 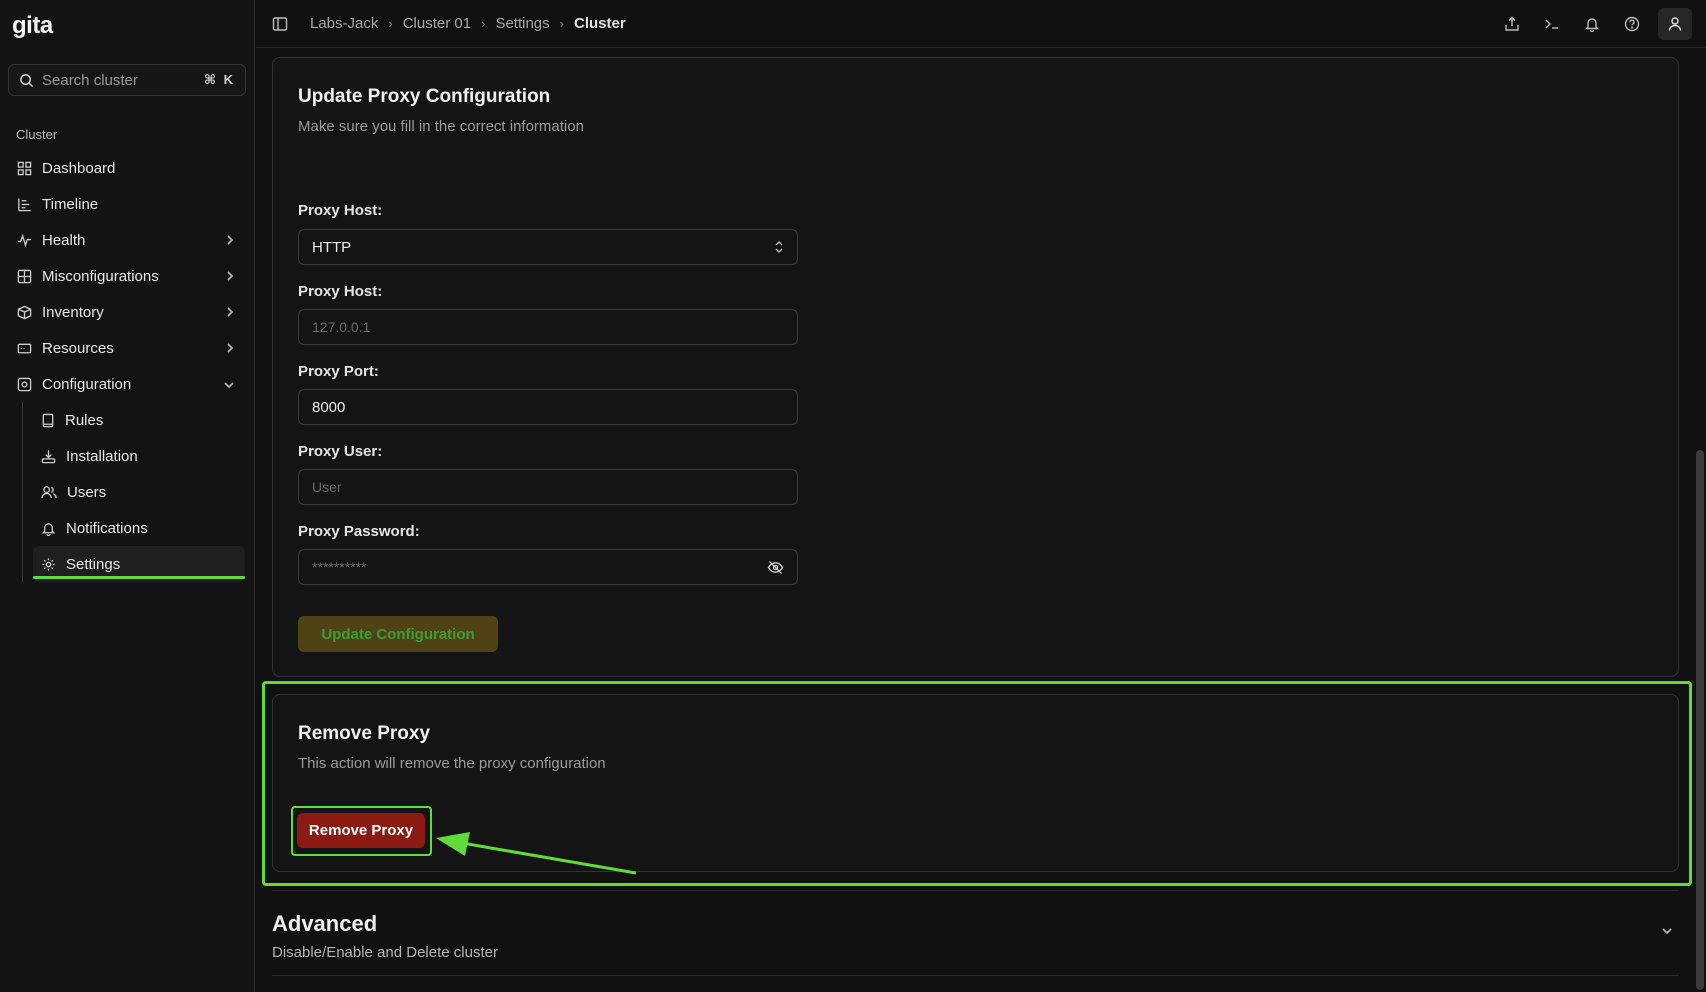 I want to click on sidebar-item-label: Resources, so click(x=78, y=348).